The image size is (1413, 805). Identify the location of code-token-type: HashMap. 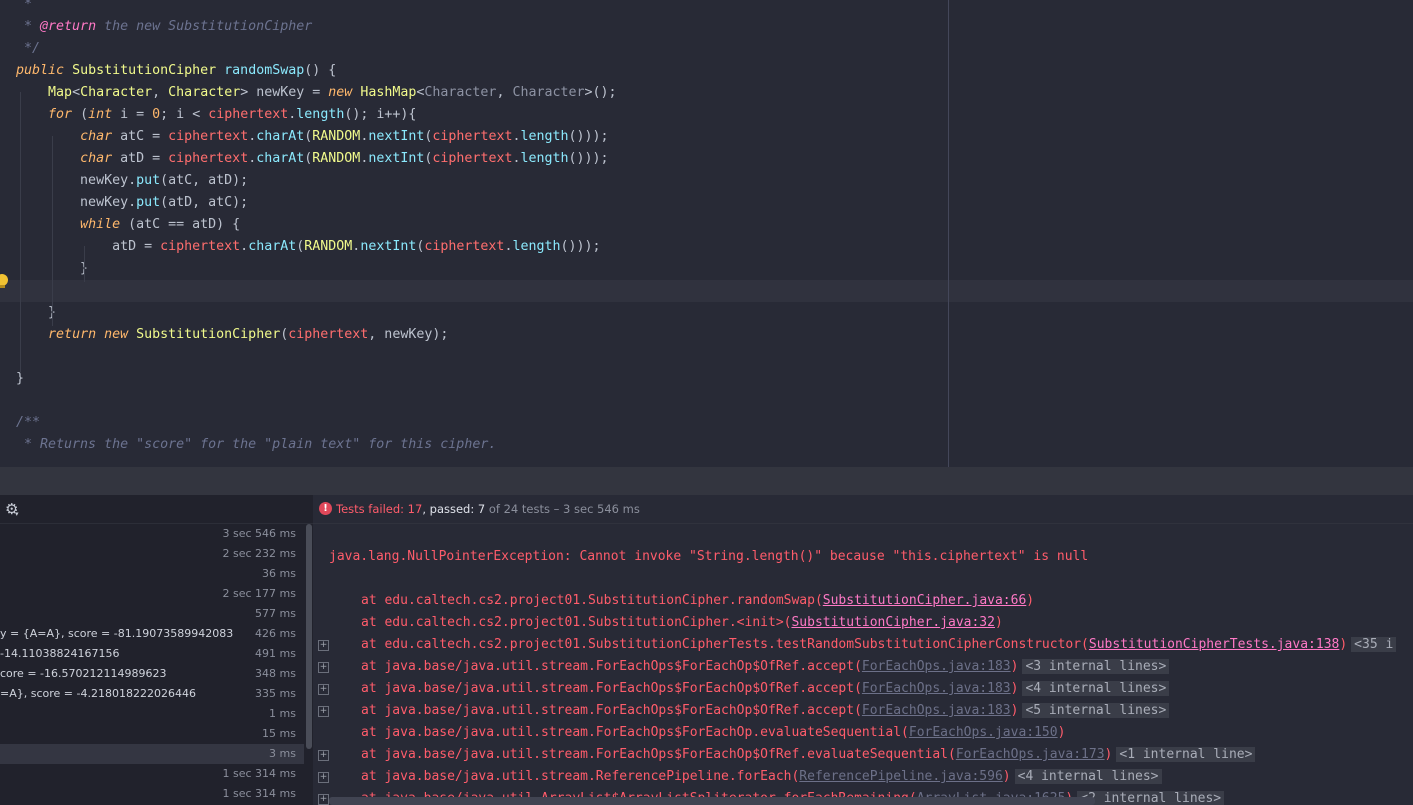
(388, 92).